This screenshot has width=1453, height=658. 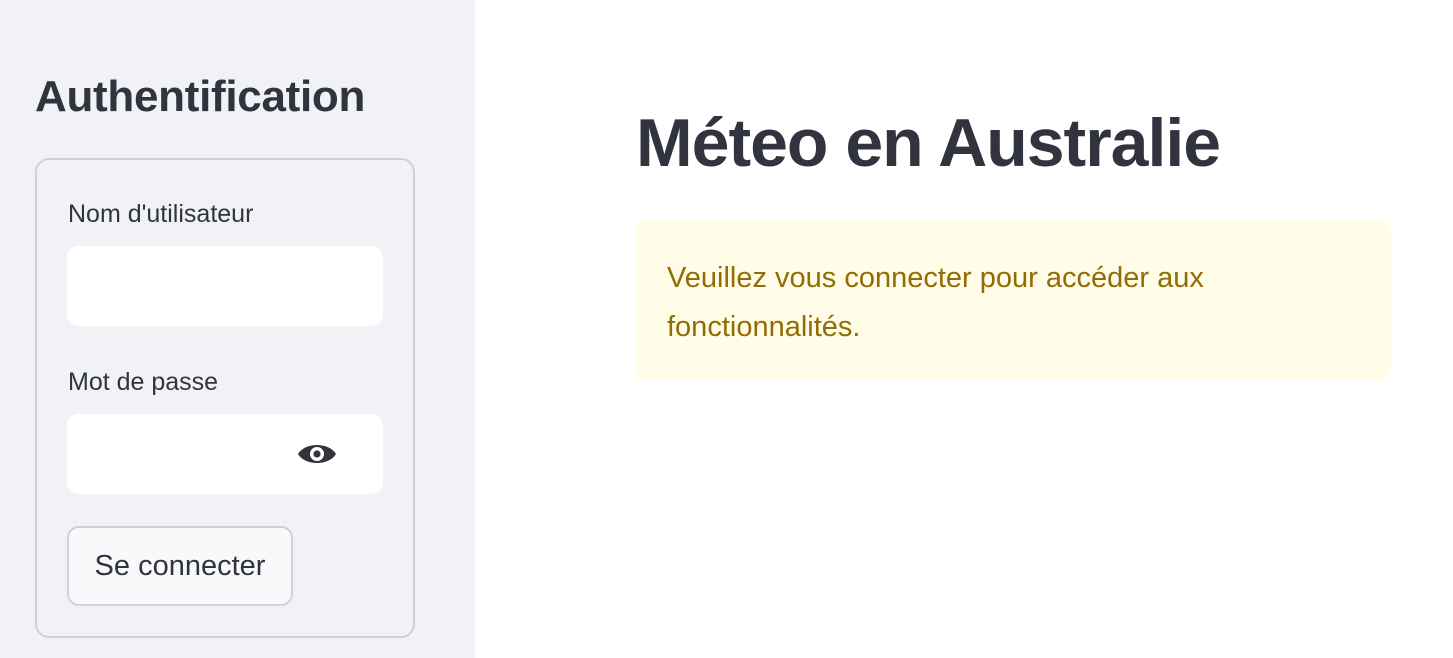 What do you see at coordinates (143, 382) in the screenshot?
I see `password-label: Mot de passe` at bounding box center [143, 382].